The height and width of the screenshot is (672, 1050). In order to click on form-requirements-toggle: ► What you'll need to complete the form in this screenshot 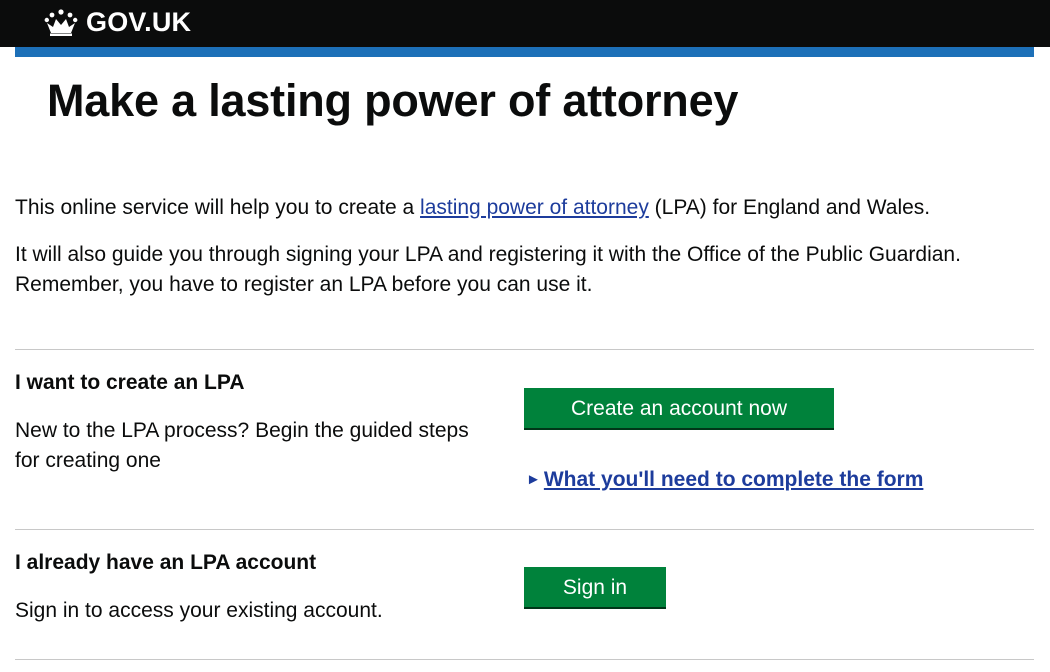, I will do `click(724, 480)`.